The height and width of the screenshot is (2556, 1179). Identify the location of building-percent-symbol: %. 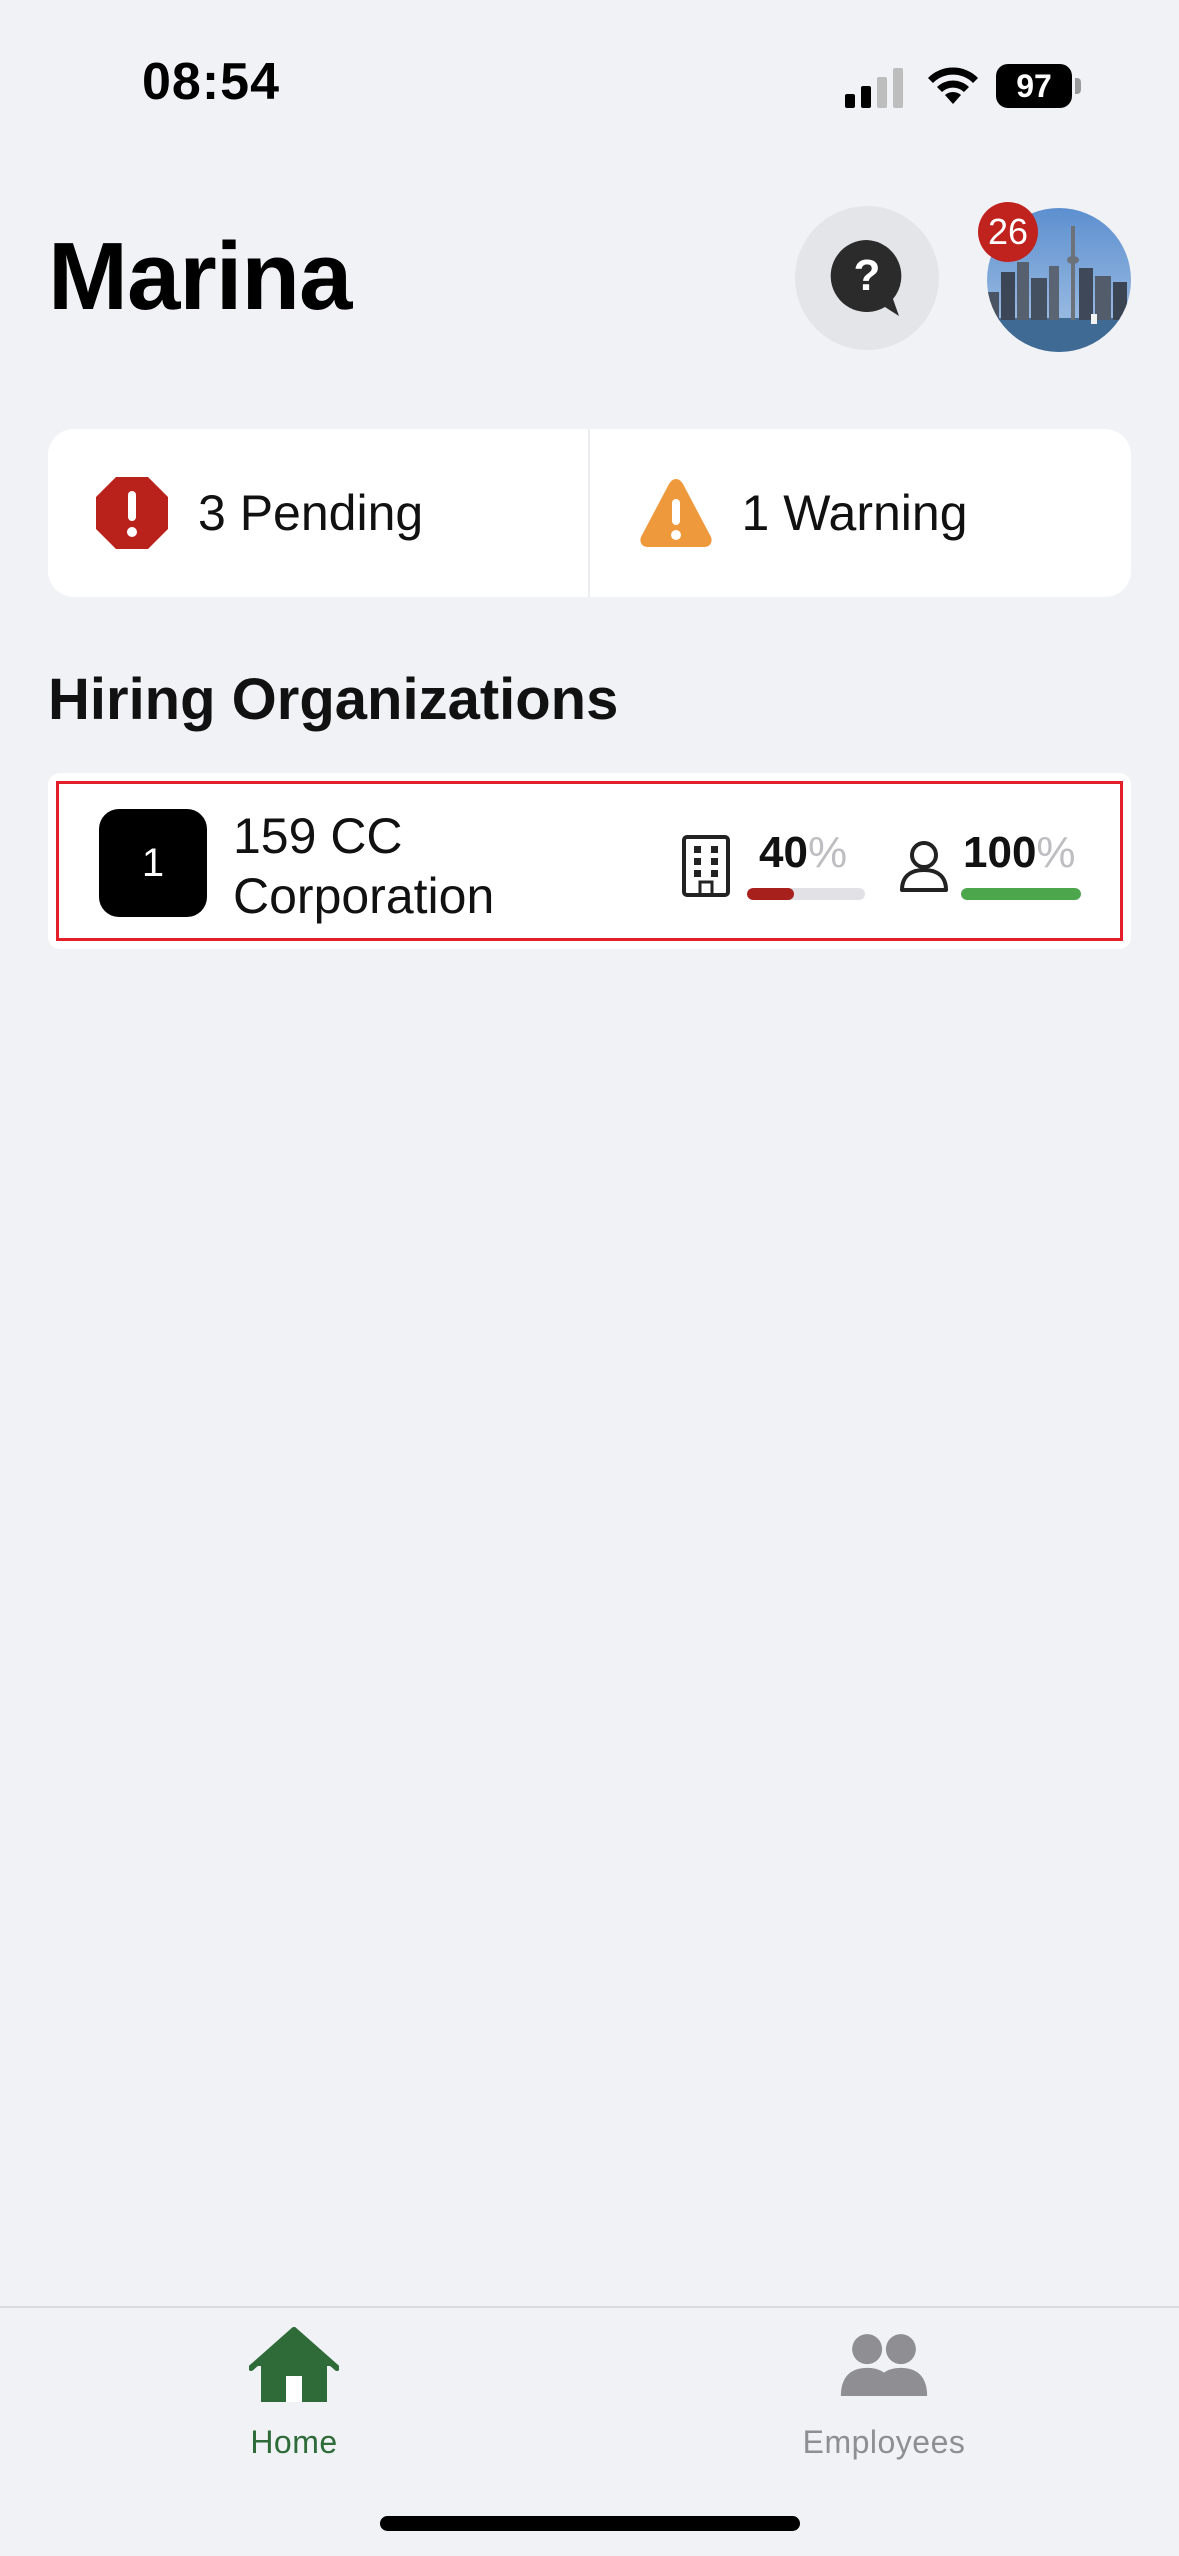
(827, 852).